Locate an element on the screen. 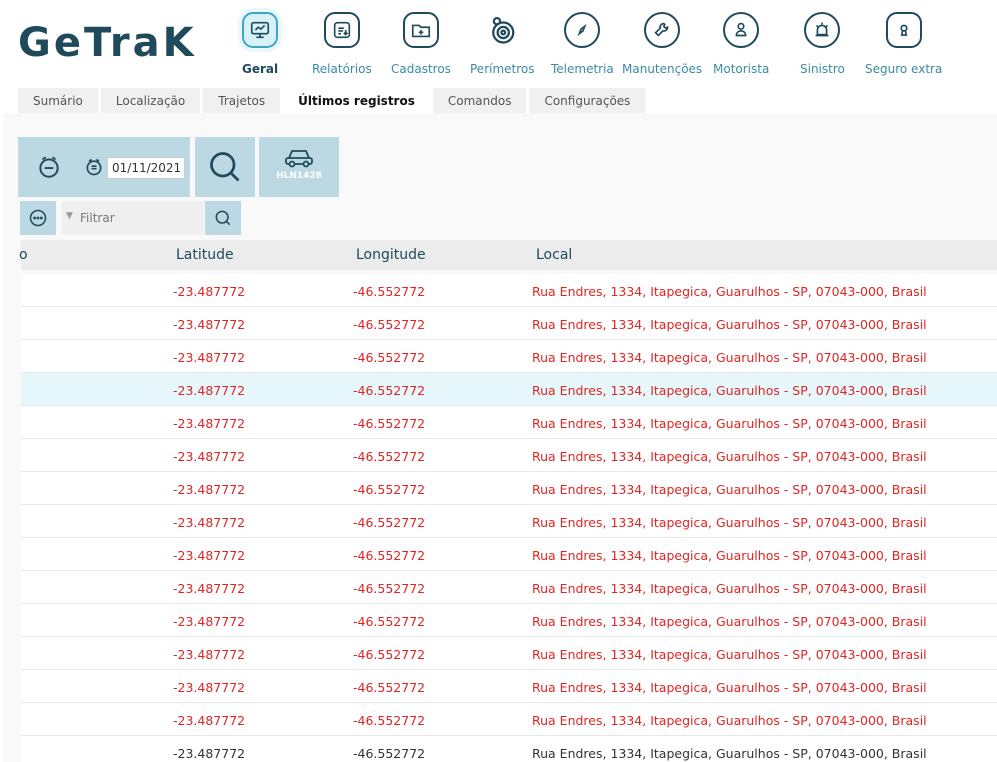 Image resolution: width=997 pixels, height=762 pixels. nav-label: Manutenções is located at coordinates (662, 69).